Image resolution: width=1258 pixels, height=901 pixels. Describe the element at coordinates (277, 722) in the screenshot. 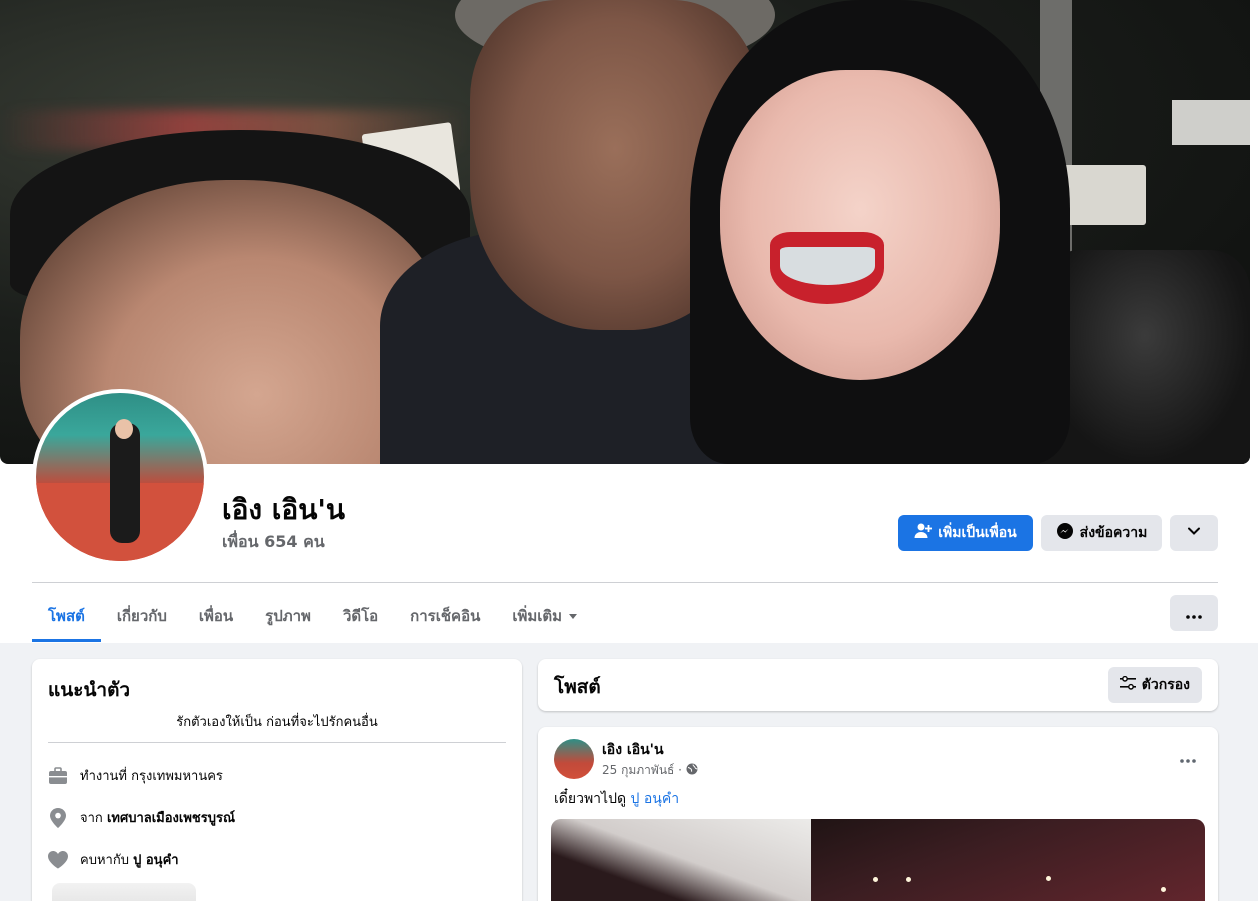

I see `intro-bio: รักตัวเองให้เป็น ก่อนที่จะไปรักคนอื่น` at that location.